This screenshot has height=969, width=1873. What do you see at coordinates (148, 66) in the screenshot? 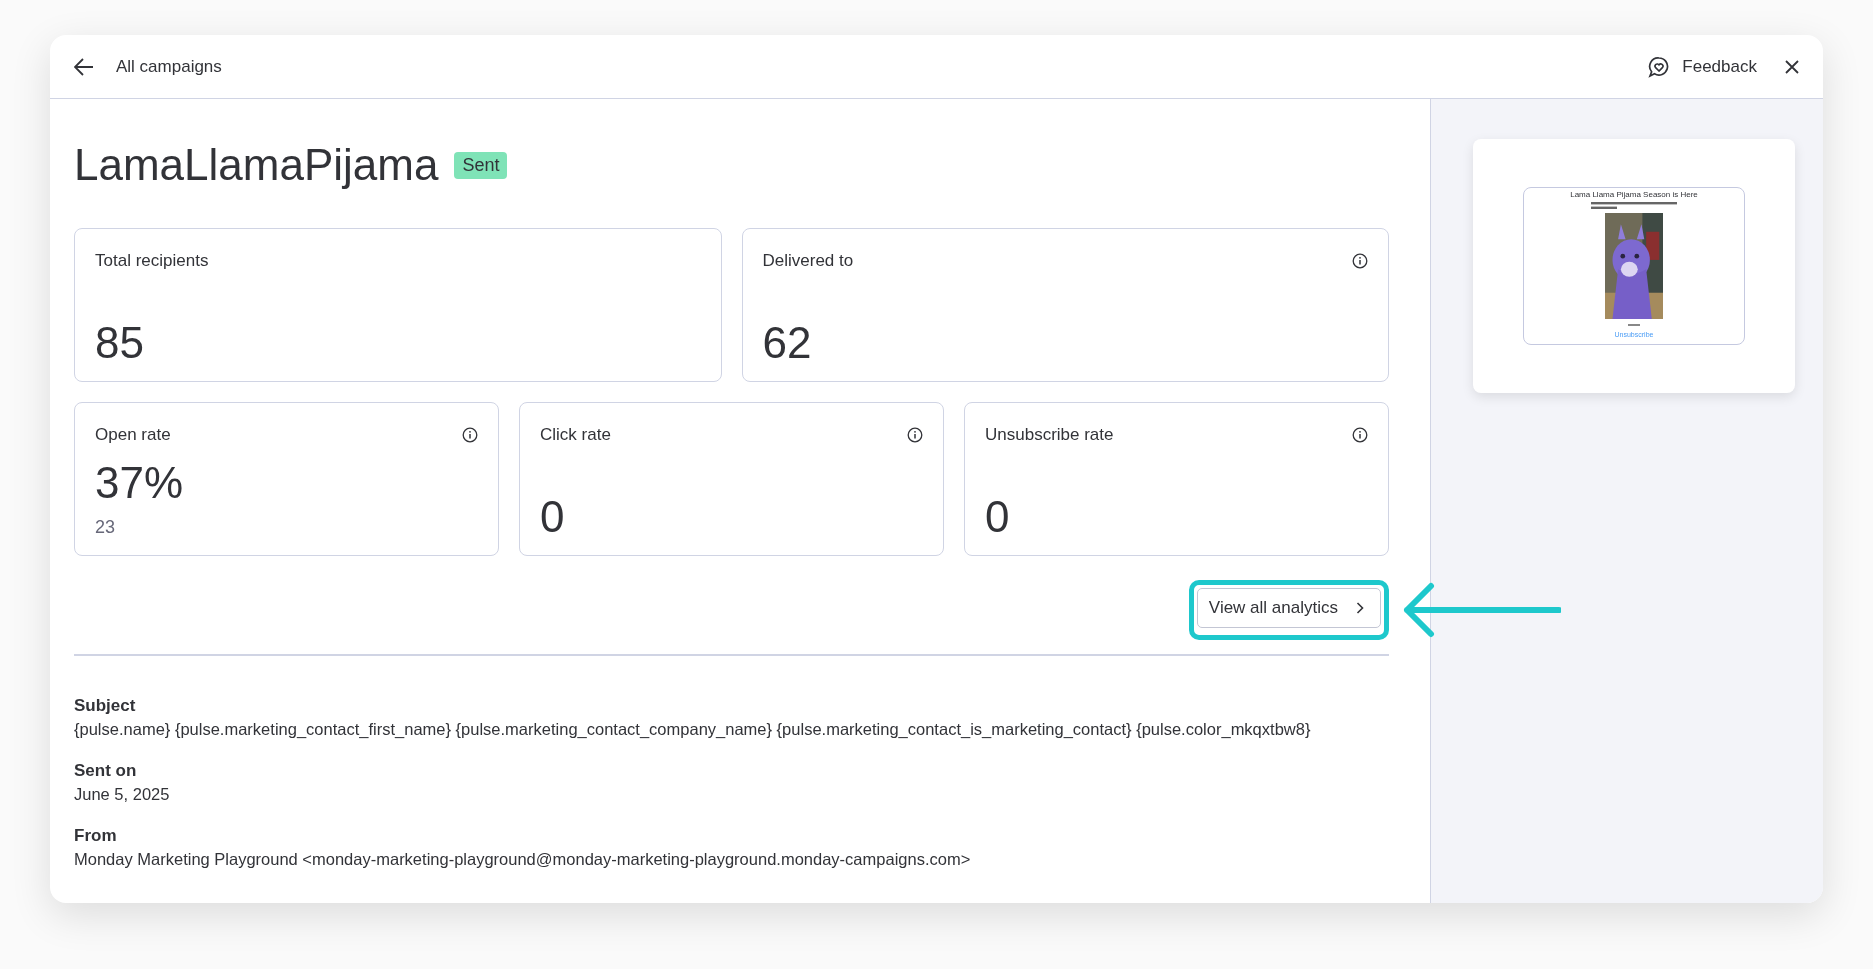
I see `back-button: All campaigns` at bounding box center [148, 66].